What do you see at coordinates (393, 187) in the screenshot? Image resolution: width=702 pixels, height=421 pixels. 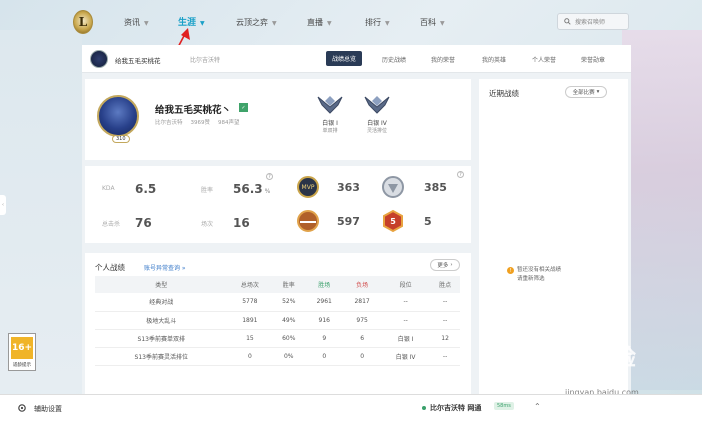 I see `silver-medal-icon` at bounding box center [393, 187].